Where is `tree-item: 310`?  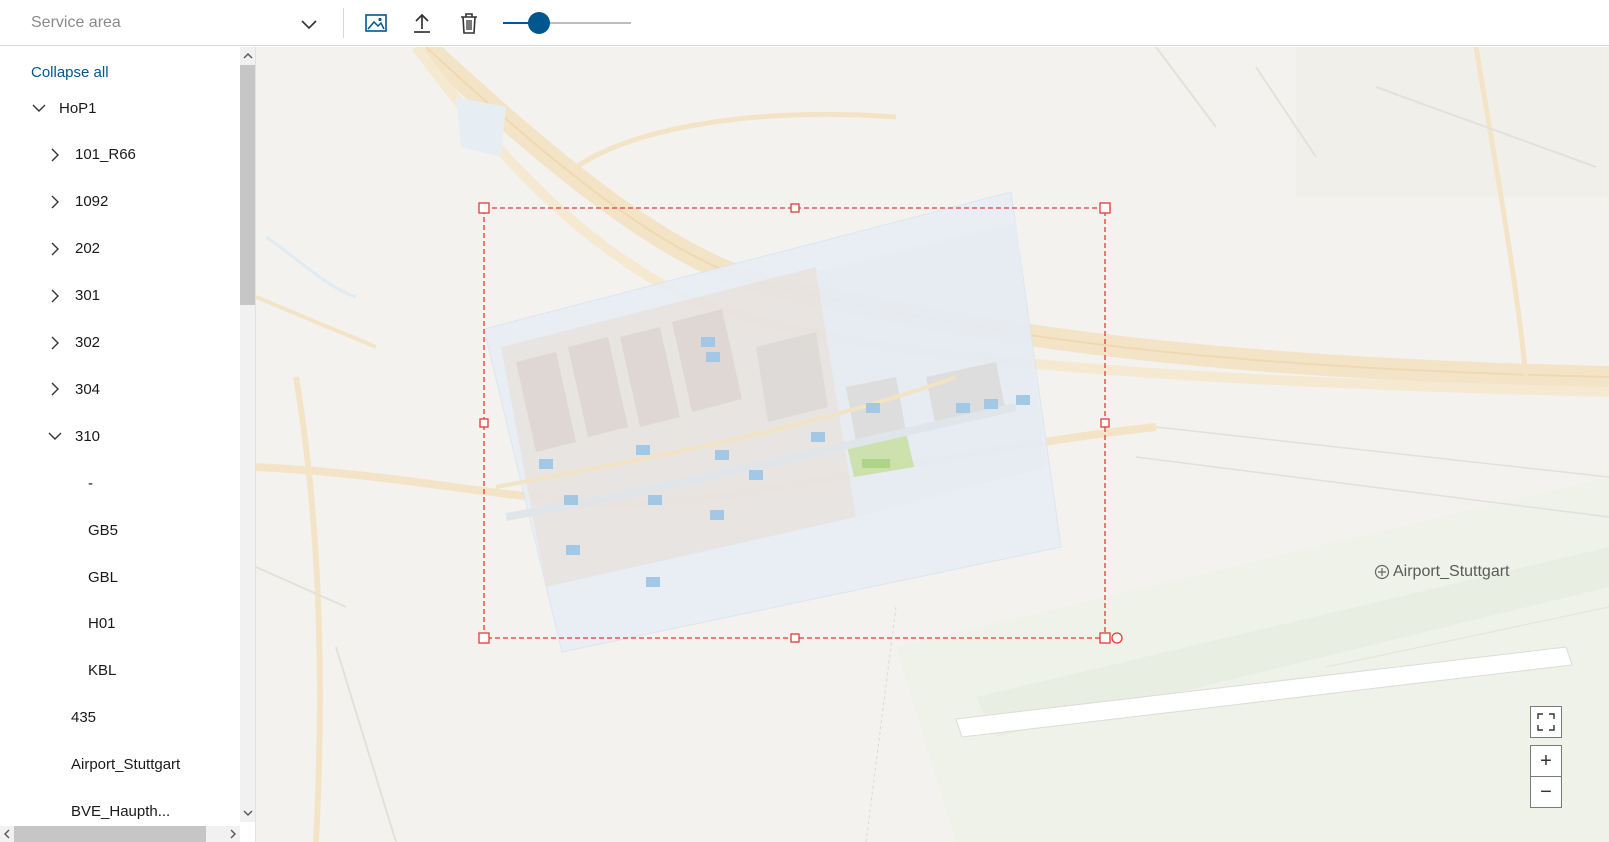 tree-item: 310 is located at coordinates (73, 436).